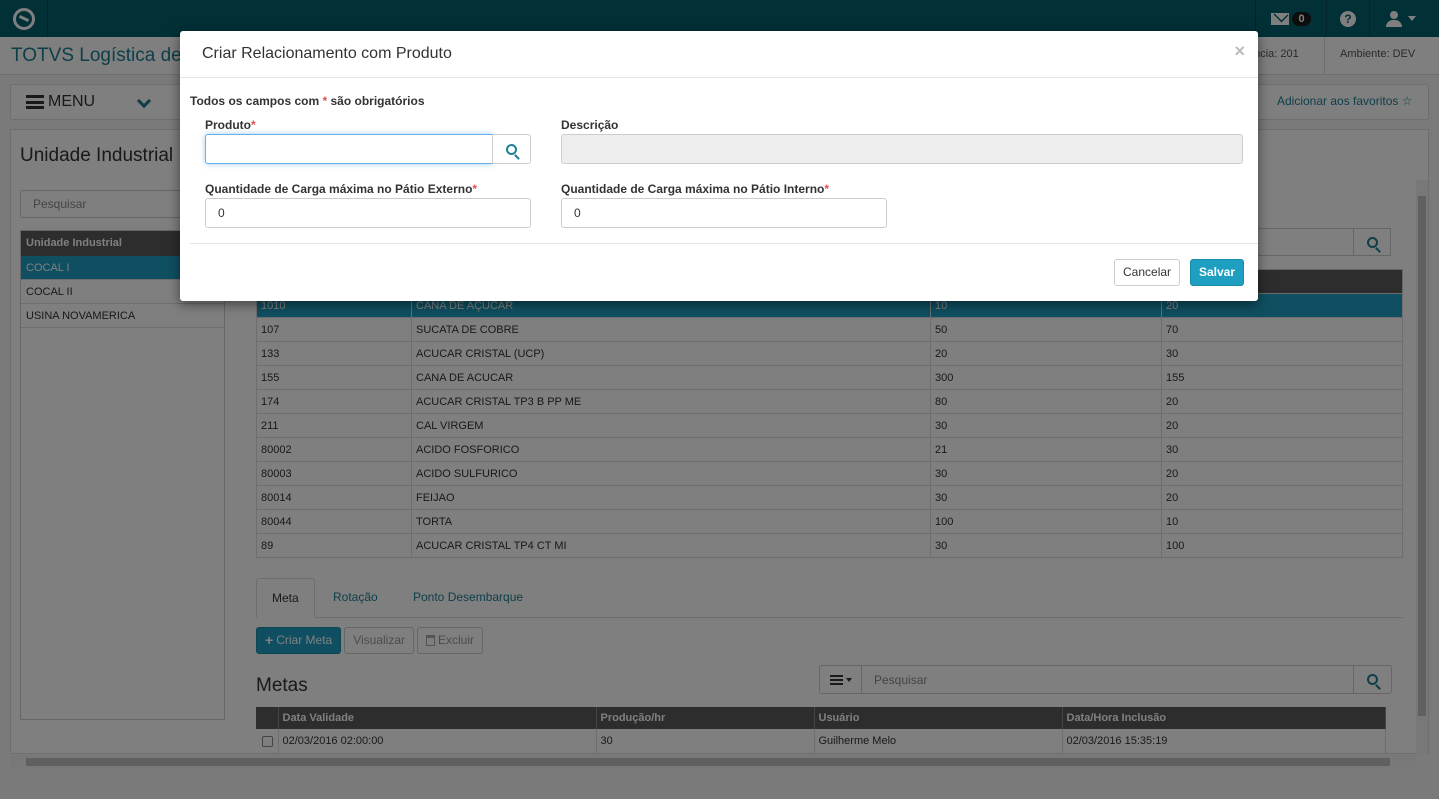  I want to click on descricao-label: Descrição, so click(590, 125).